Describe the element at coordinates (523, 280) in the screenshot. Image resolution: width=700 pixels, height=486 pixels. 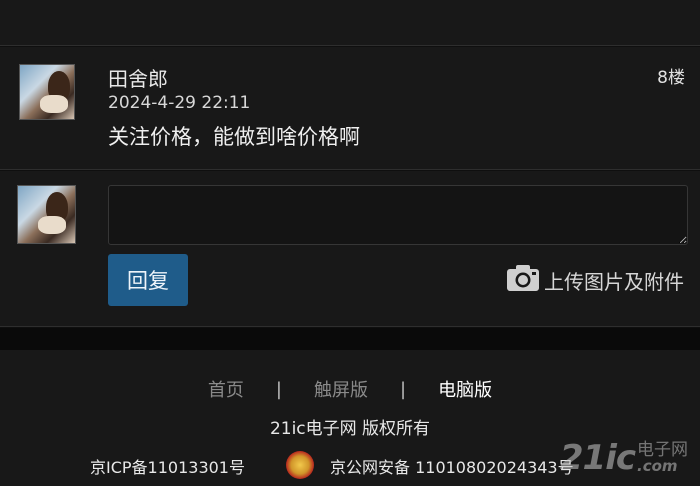
I see `camera-icon` at that location.